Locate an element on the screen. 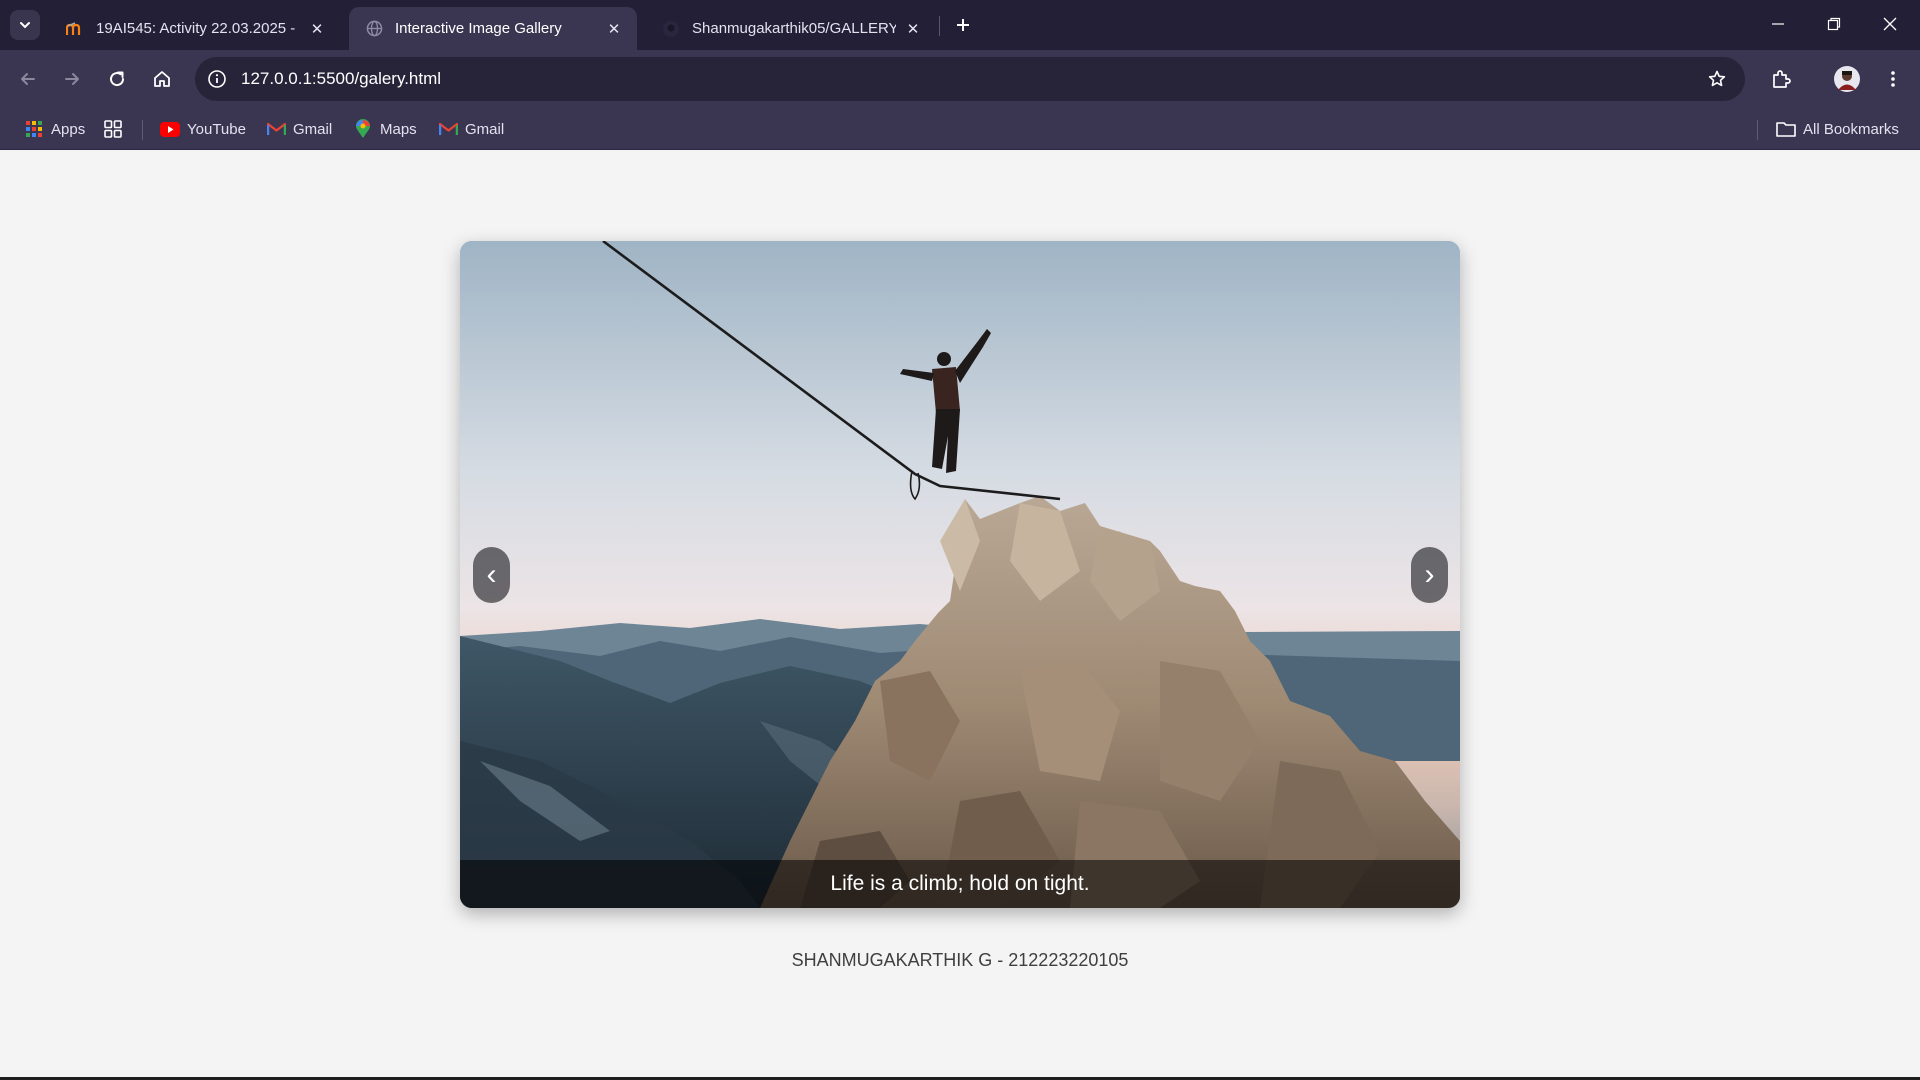 This screenshot has width=1920, height=1080. bookmark-label: YouTube is located at coordinates (216, 129).